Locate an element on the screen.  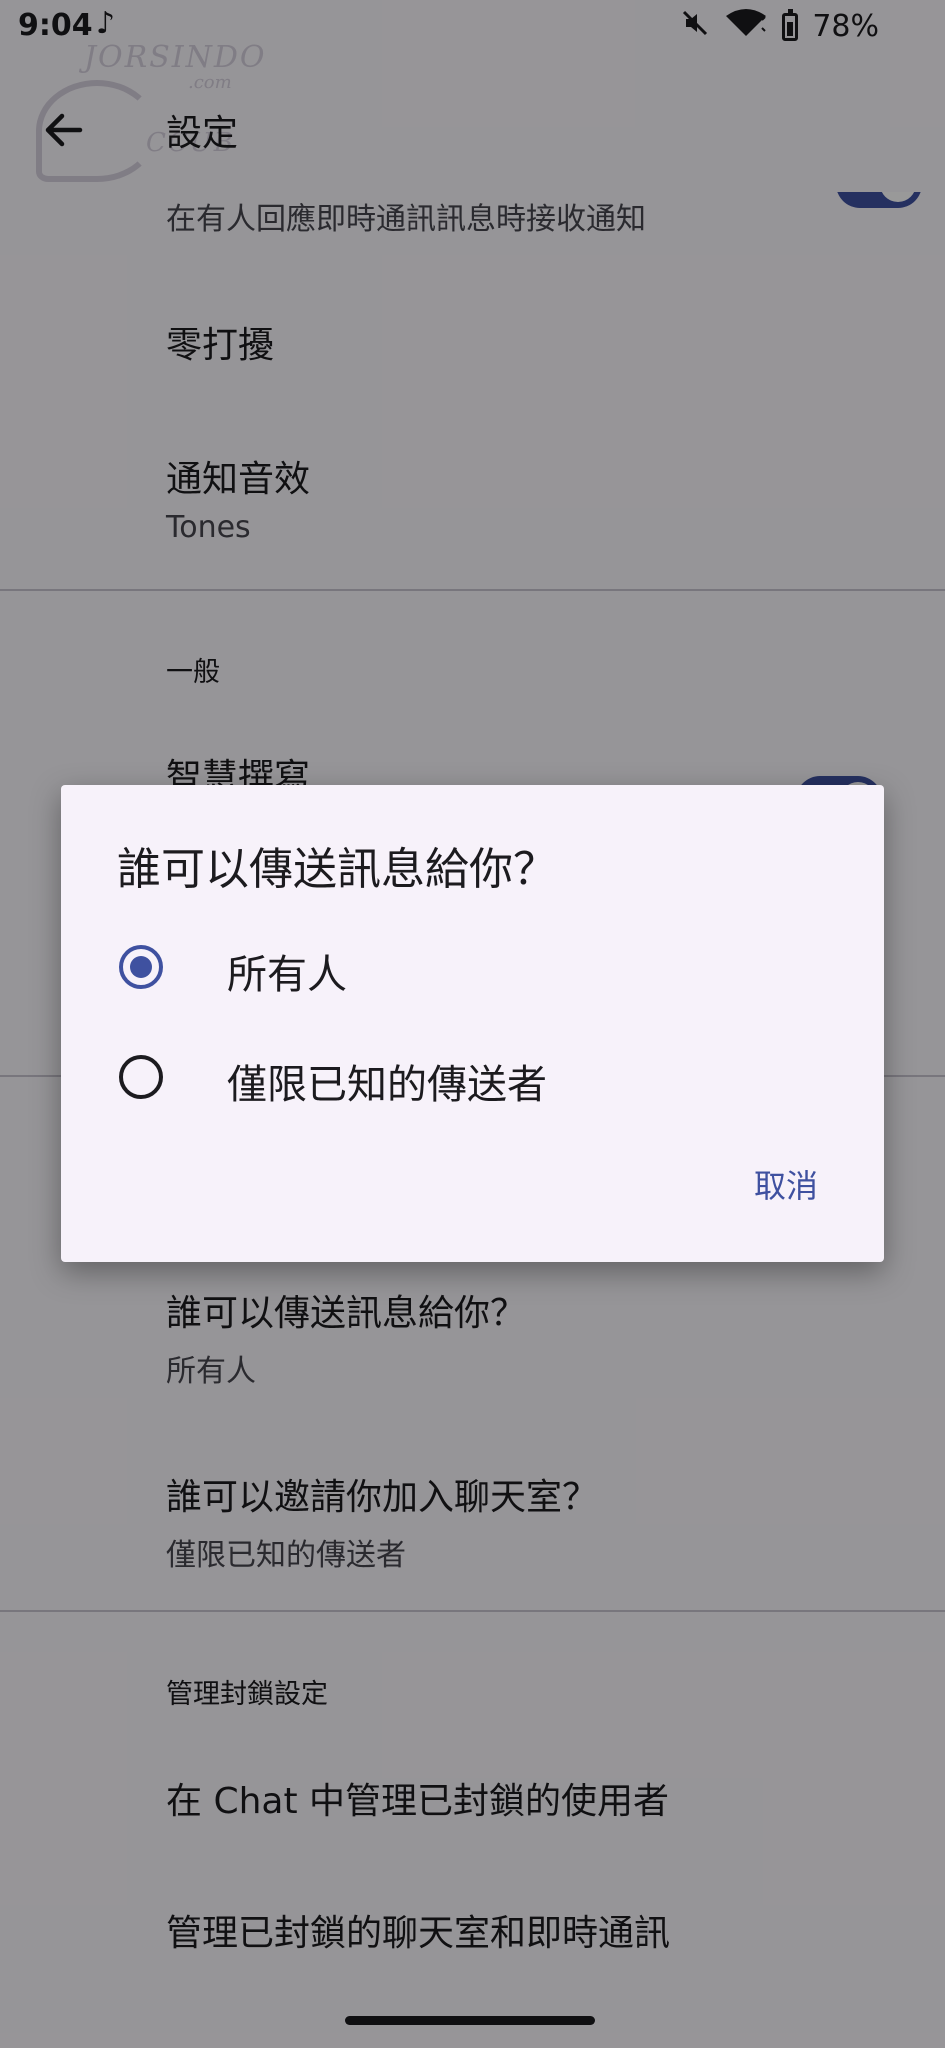
cancel-button: 取消 is located at coordinates (786, 1184).